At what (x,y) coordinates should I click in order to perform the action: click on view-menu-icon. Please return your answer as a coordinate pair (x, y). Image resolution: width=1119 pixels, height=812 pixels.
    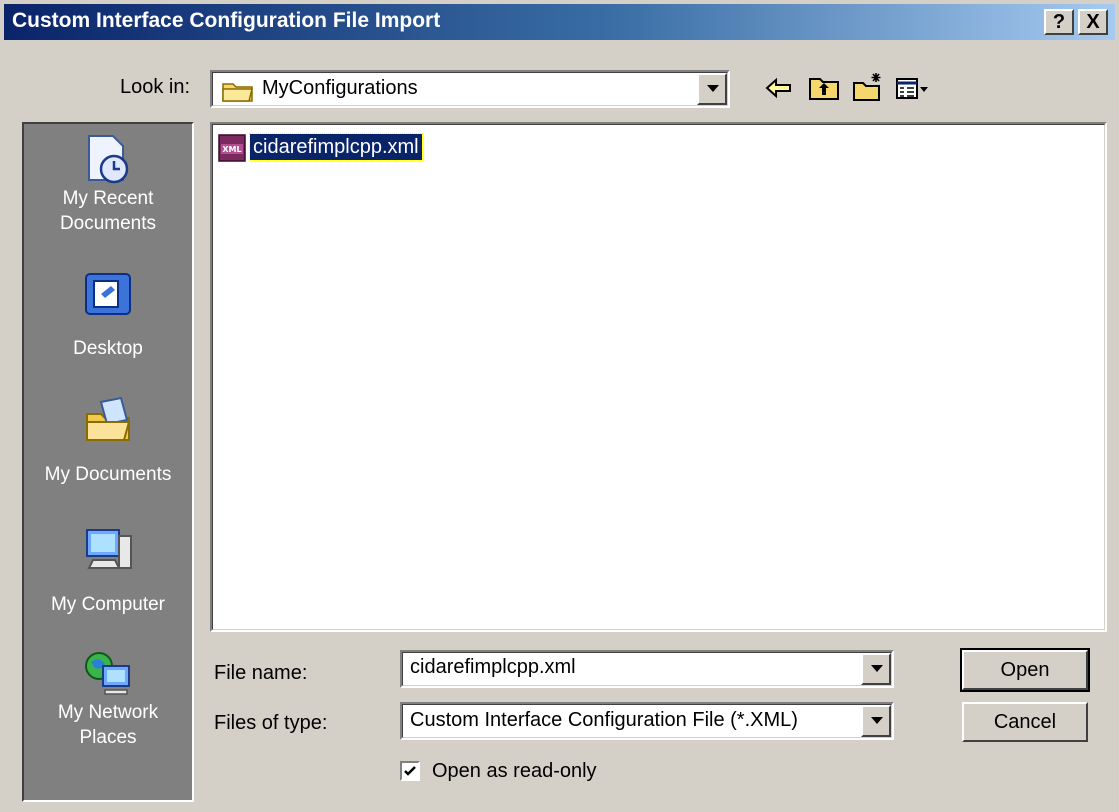
    Looking at the image, I should click on (912, 88).